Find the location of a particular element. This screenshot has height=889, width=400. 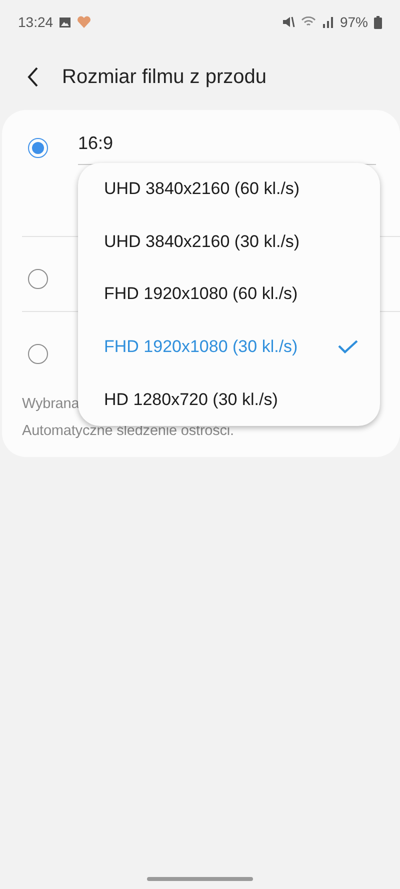

wifi-icon is located at coordinates (308, 22).